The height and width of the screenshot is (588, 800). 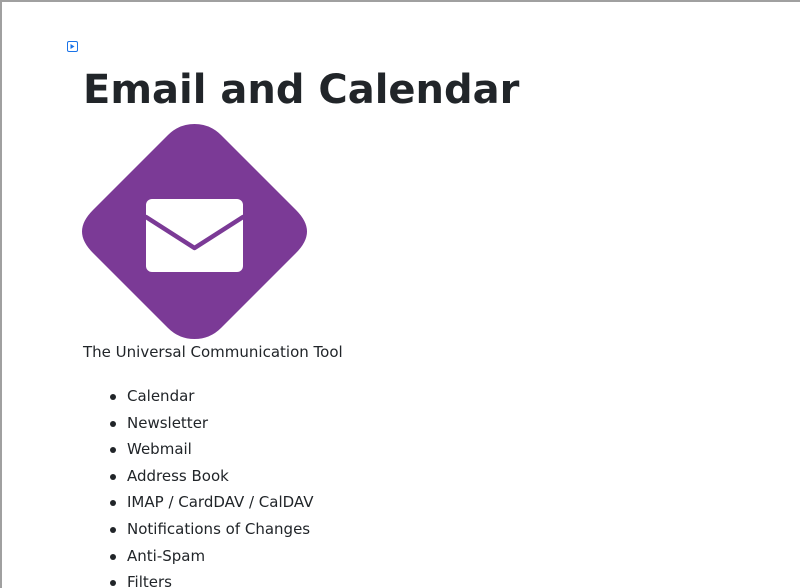 I want to click on feature-label: Notifications of Changes, so click(x=219, y=528).